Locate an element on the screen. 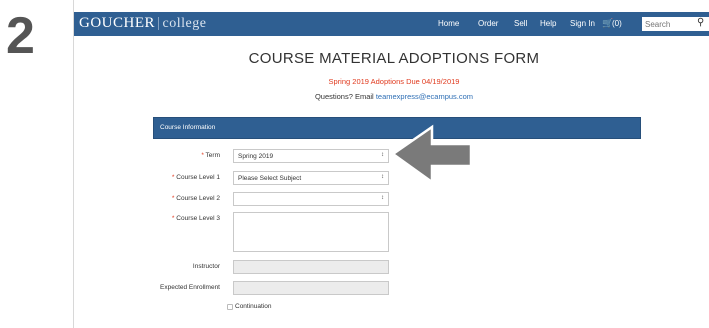 The image size is (709, 328). section-title: Course Information is located at coordinates (188, 127).